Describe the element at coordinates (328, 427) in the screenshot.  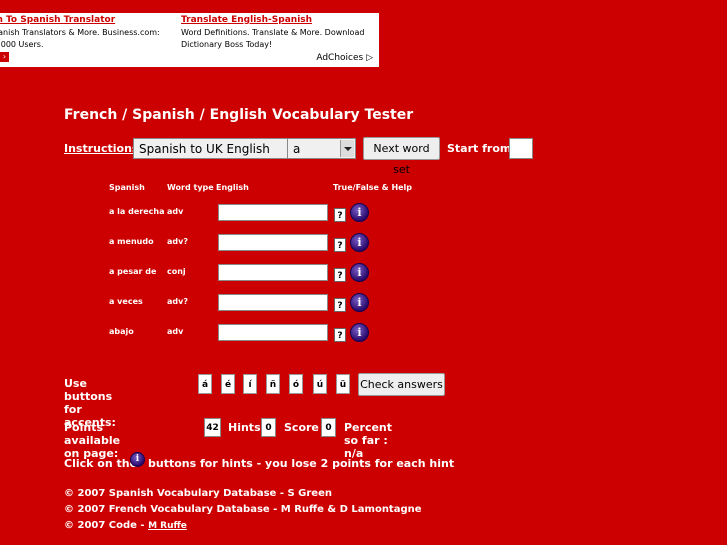
I see `score-value: 0` at that location.